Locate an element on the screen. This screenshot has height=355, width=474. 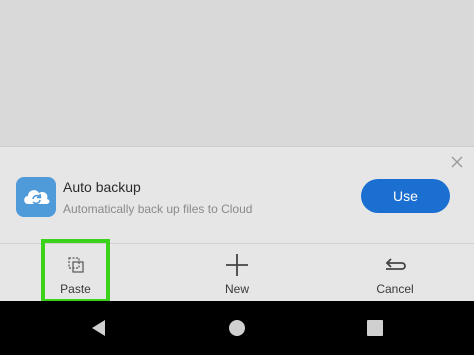
close-icon is located at coordinates (457, 162).